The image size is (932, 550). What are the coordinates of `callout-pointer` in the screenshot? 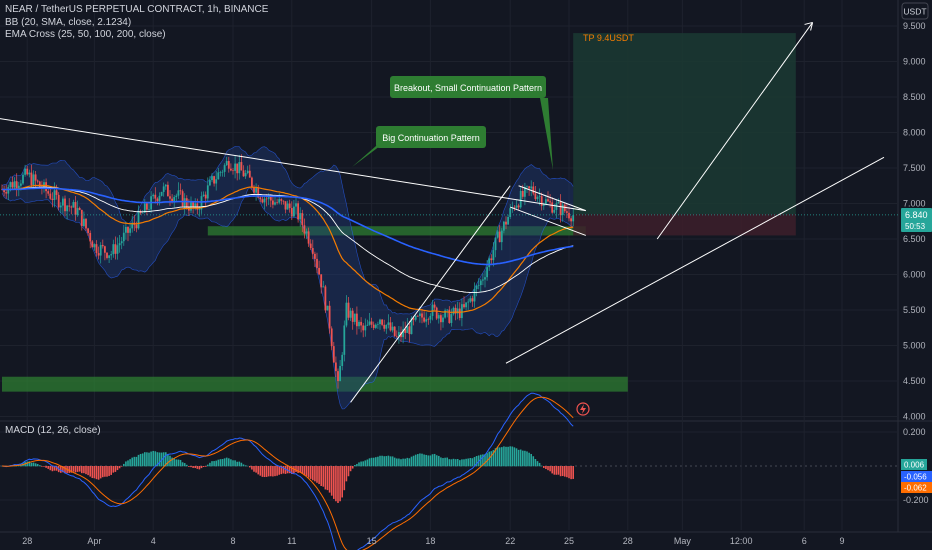 It's located at (366, 156).